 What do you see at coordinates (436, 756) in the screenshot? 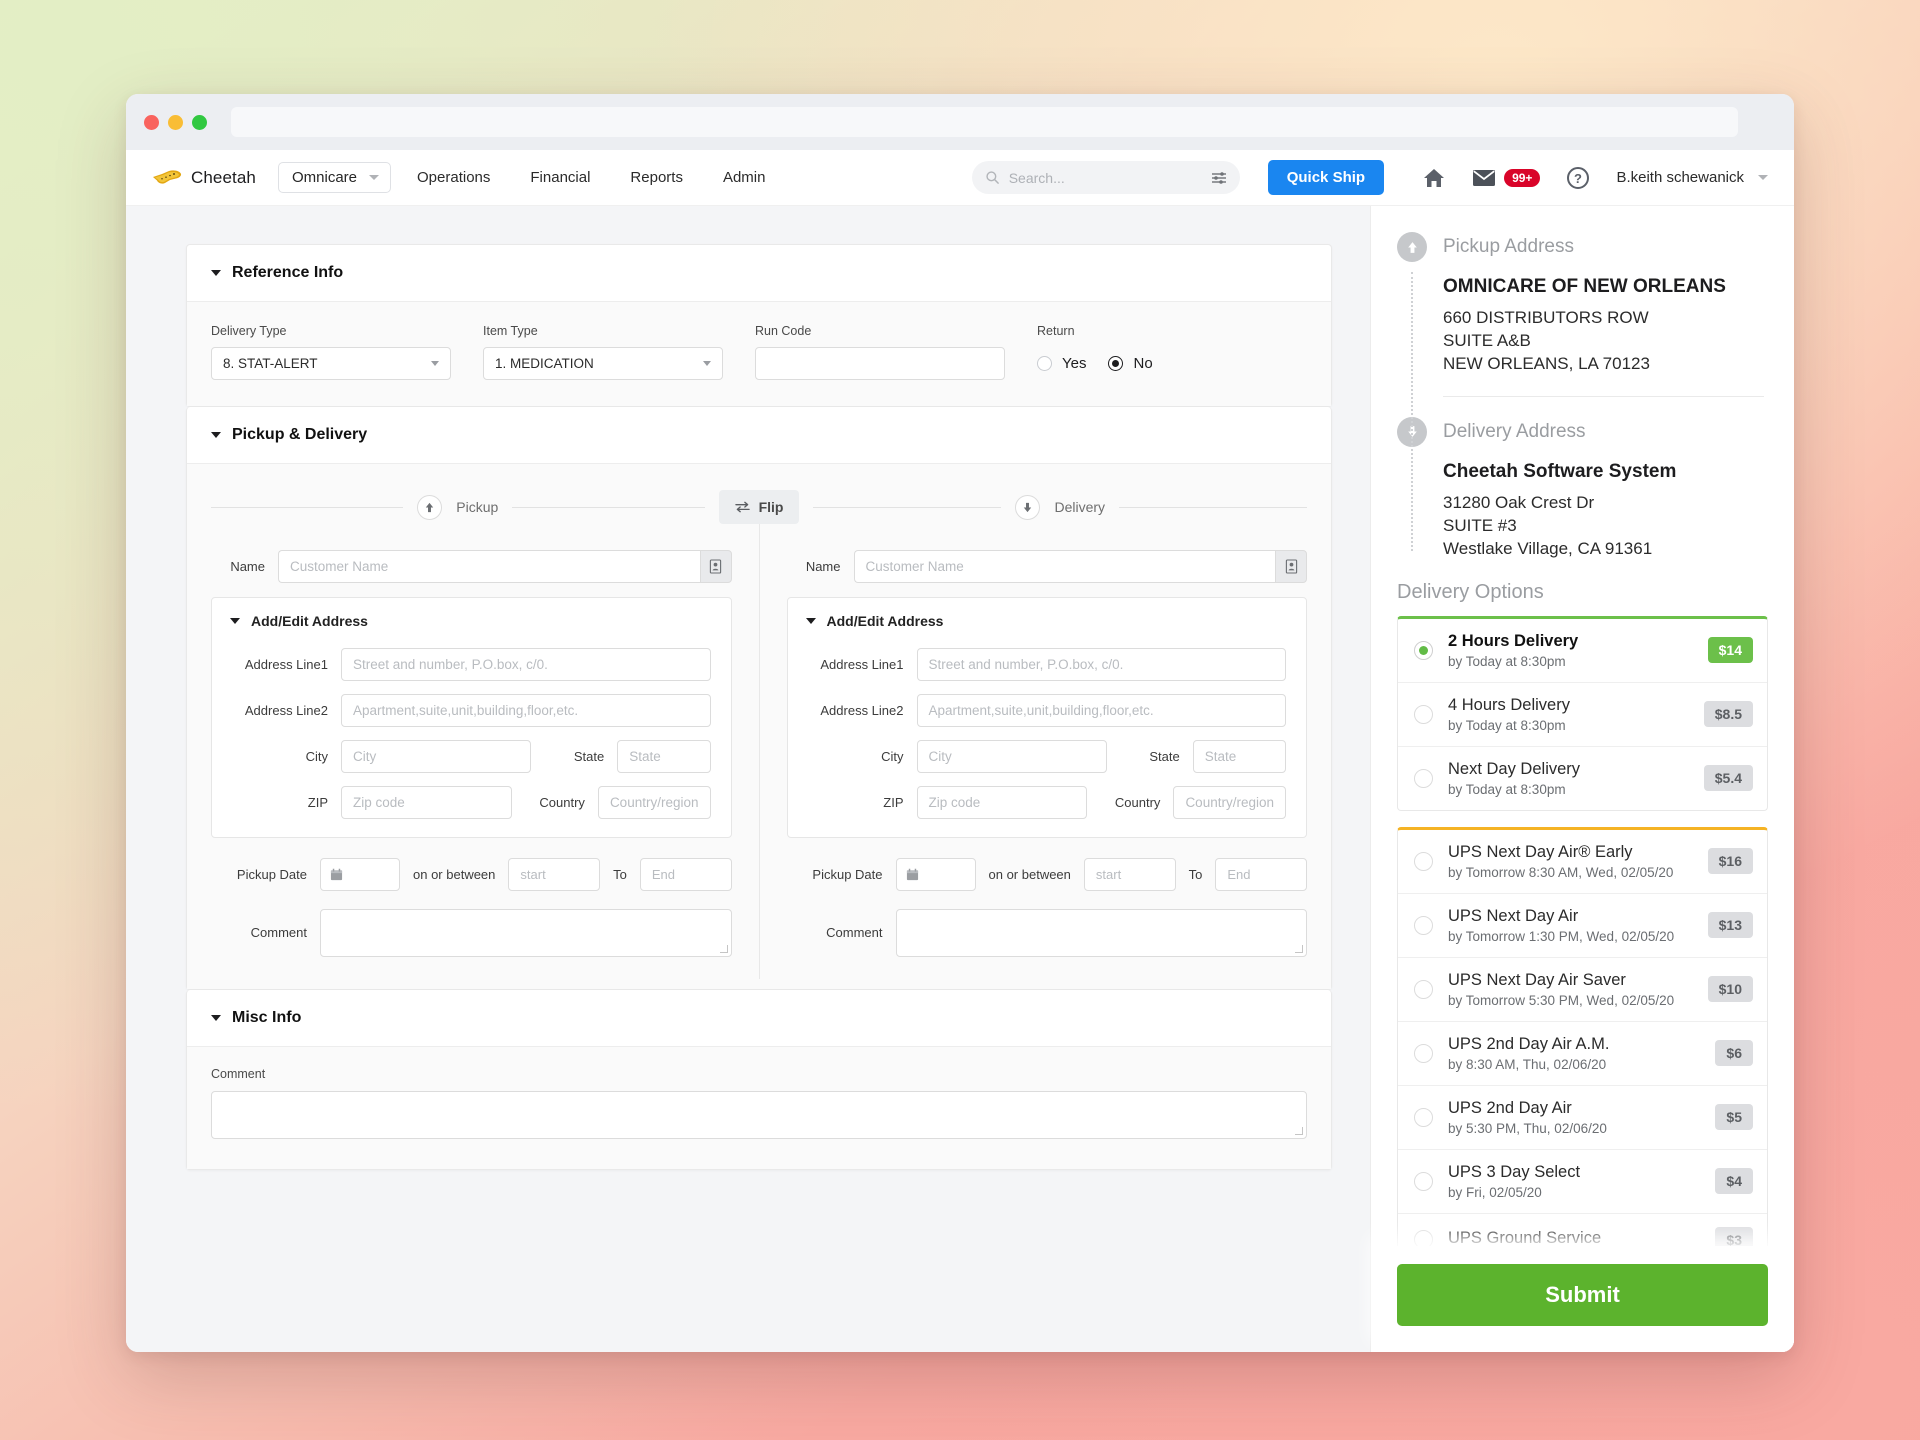
I see `pickup-city-input: City` at bounding box center [436, 756].